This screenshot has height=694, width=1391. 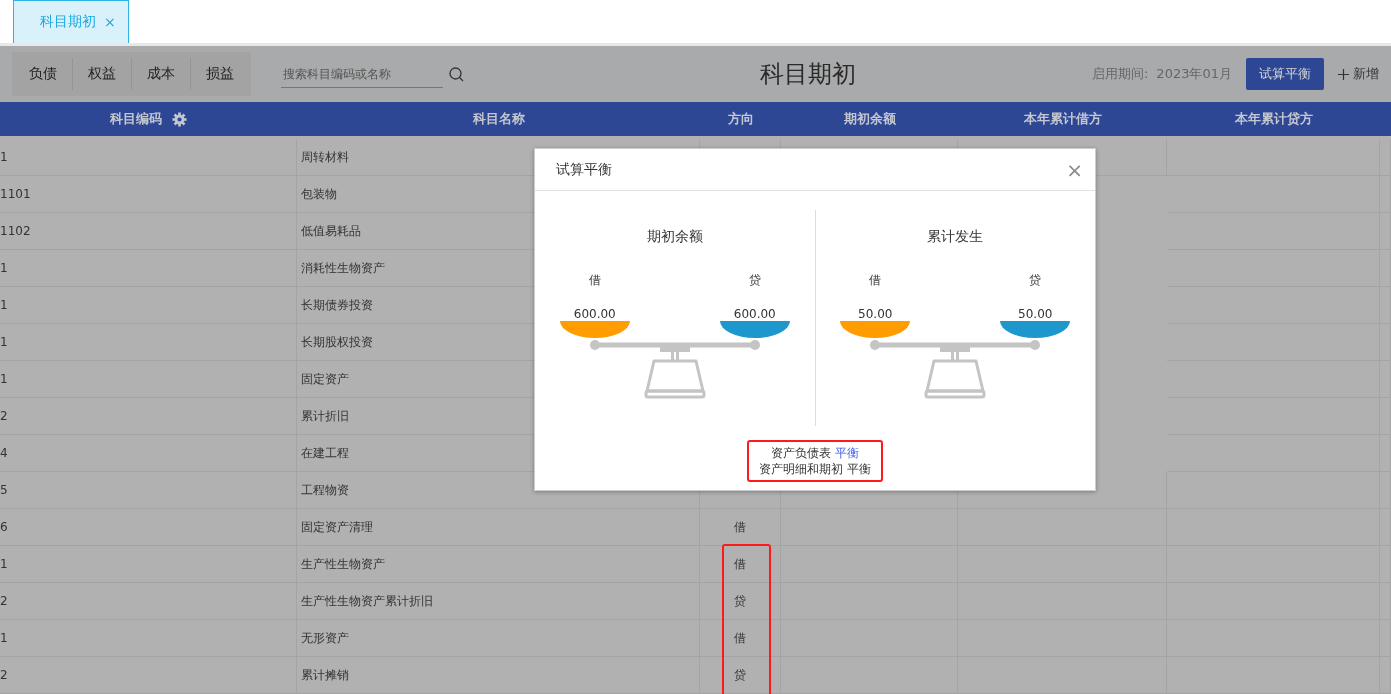 What do you see at coordinates (955, 237) in the screenshot?
I see `panel-title: 累计发生` at bounding box center [955, 237].